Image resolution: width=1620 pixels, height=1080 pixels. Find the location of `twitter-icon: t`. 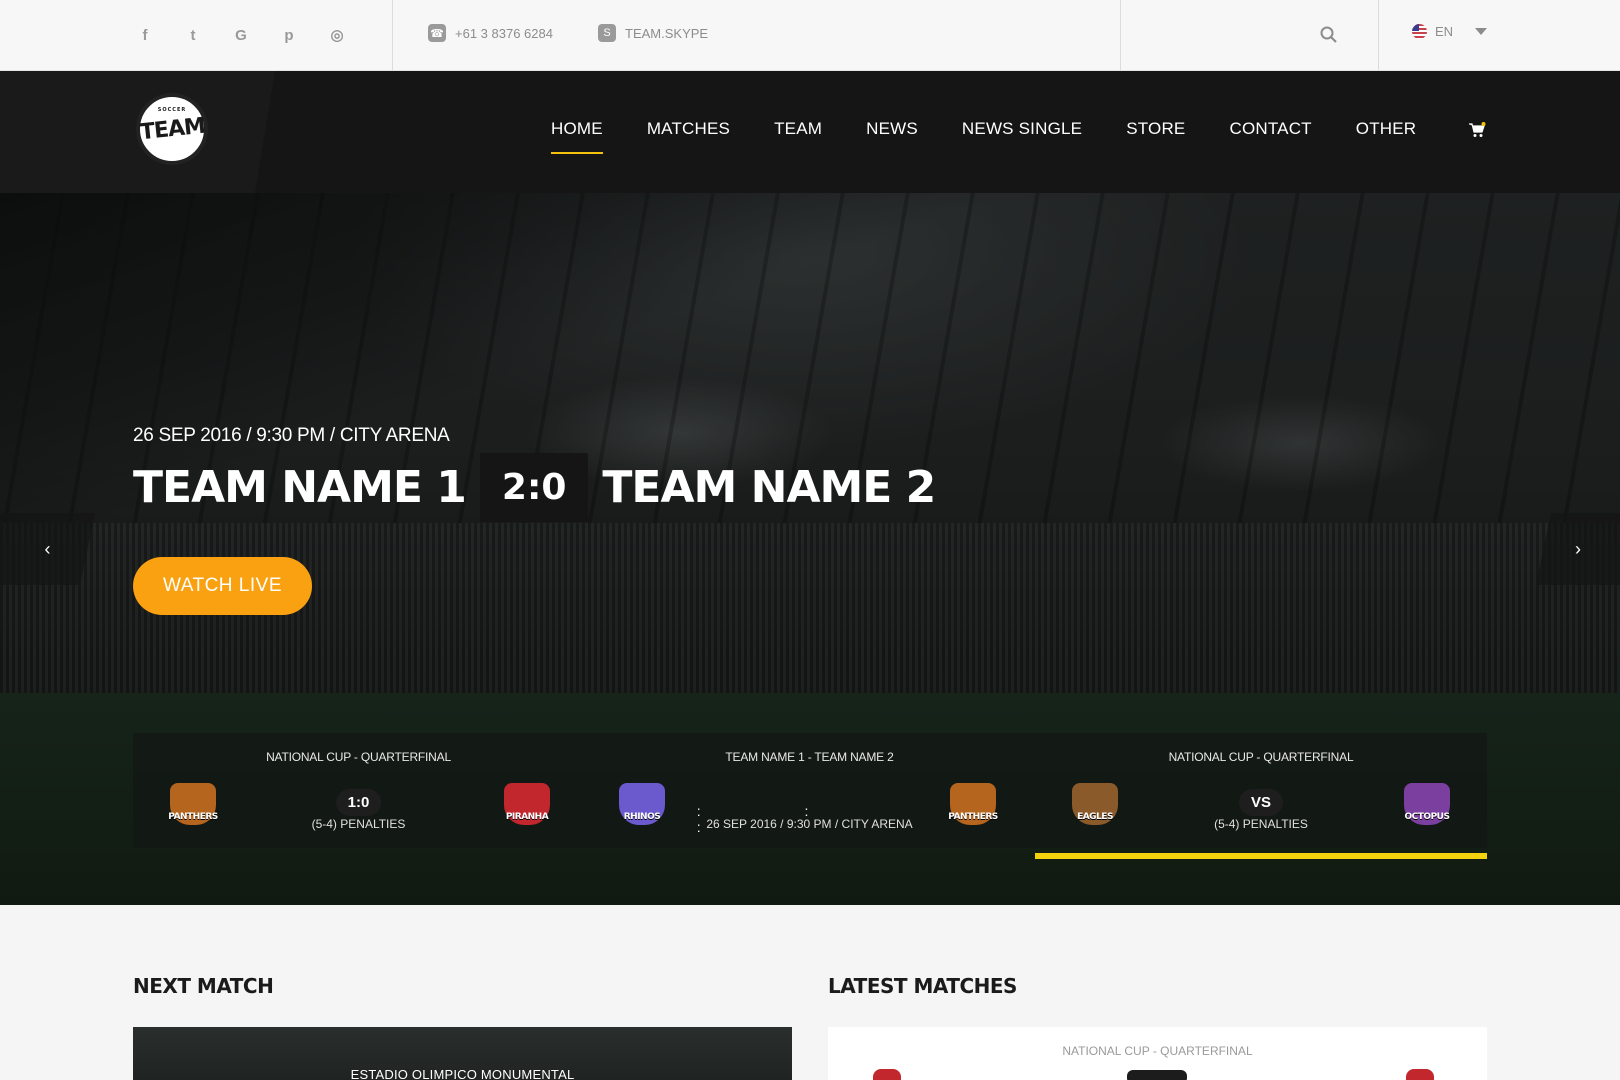

twitter-icon: t is located at coordinates (193, 35).